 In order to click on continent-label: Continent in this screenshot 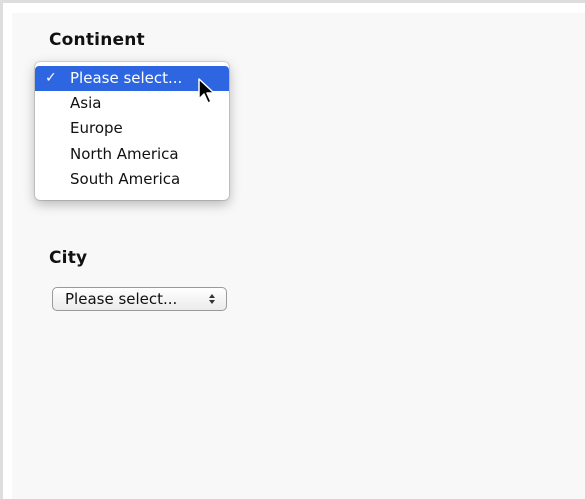, I will do `click(97, 40)`.